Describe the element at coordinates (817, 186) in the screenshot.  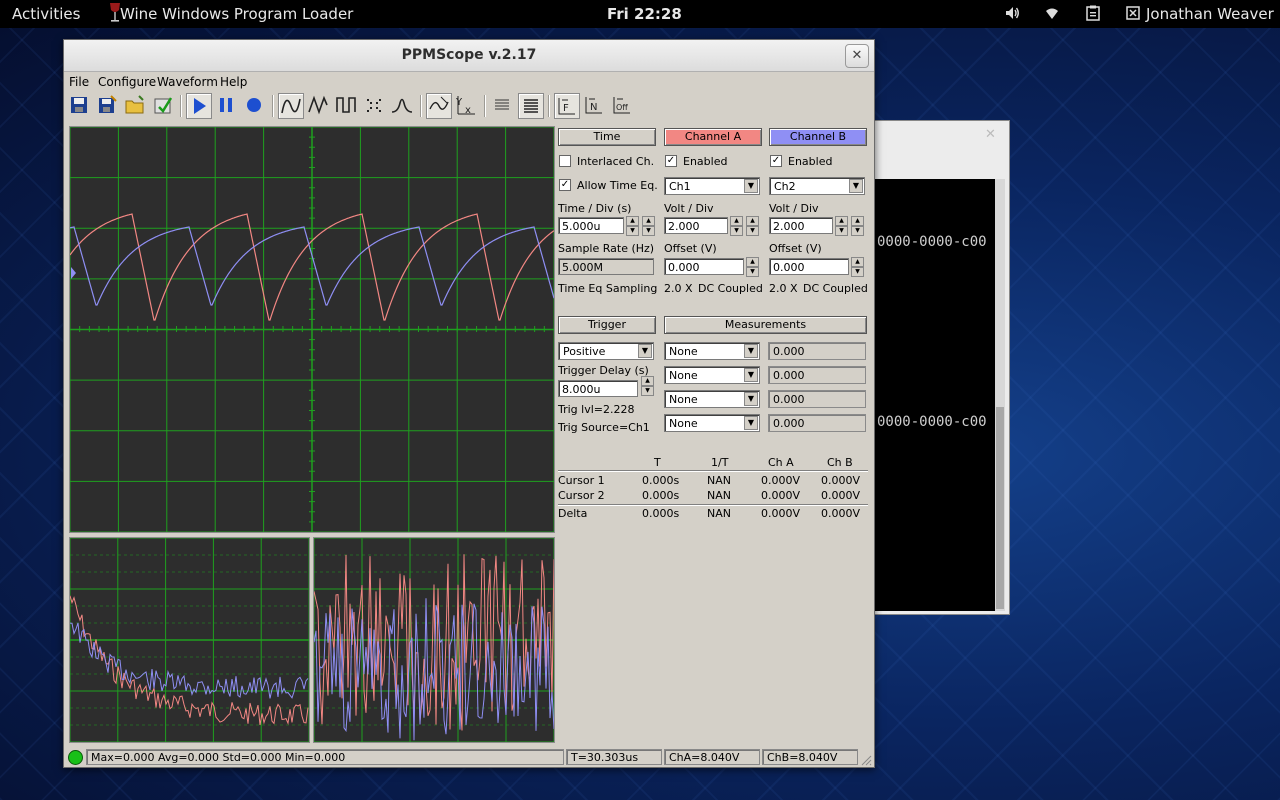
I see `channel-b-source-select: Ch2 ▼` at that location.